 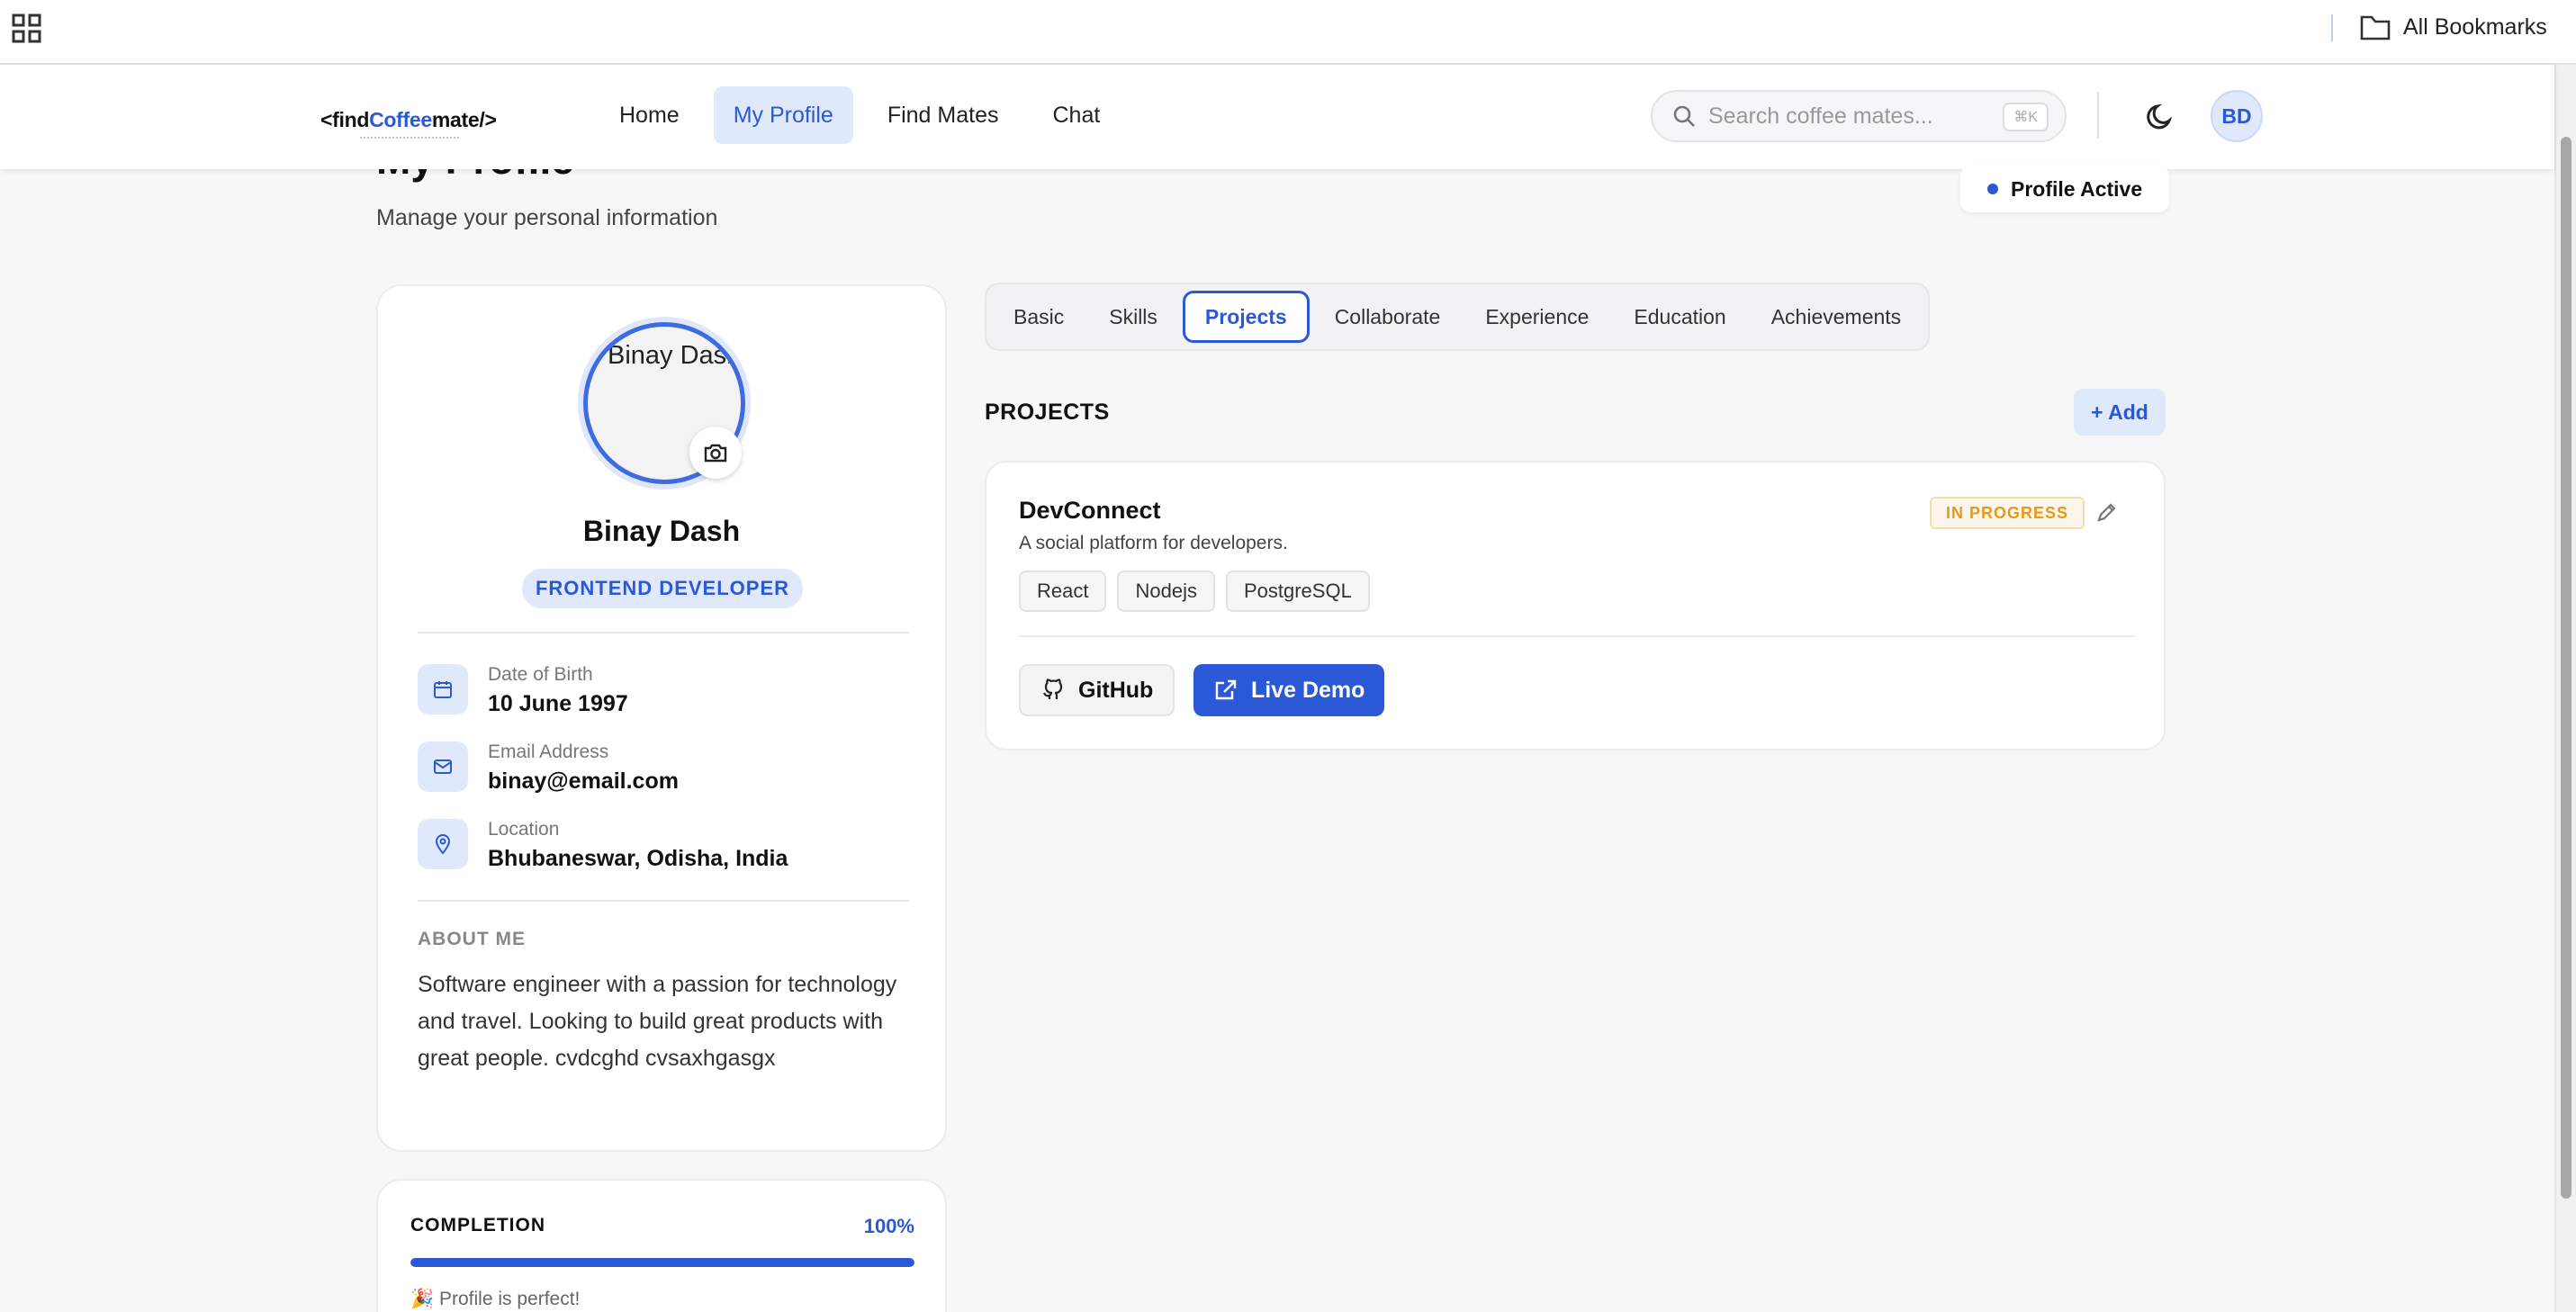 What do you see at coordinates (443, 844) in the screenshot?
I see `location-pin-icon` at bounding box center [443, 844].